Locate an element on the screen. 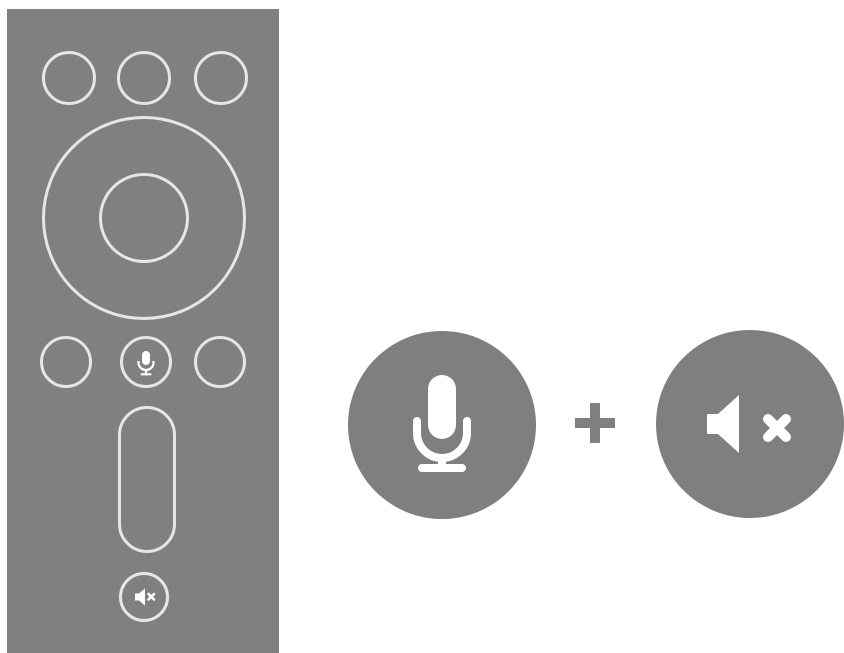 The height and width of the screenshot is (653, 844). ok-button is located at coordinates (144, 218).